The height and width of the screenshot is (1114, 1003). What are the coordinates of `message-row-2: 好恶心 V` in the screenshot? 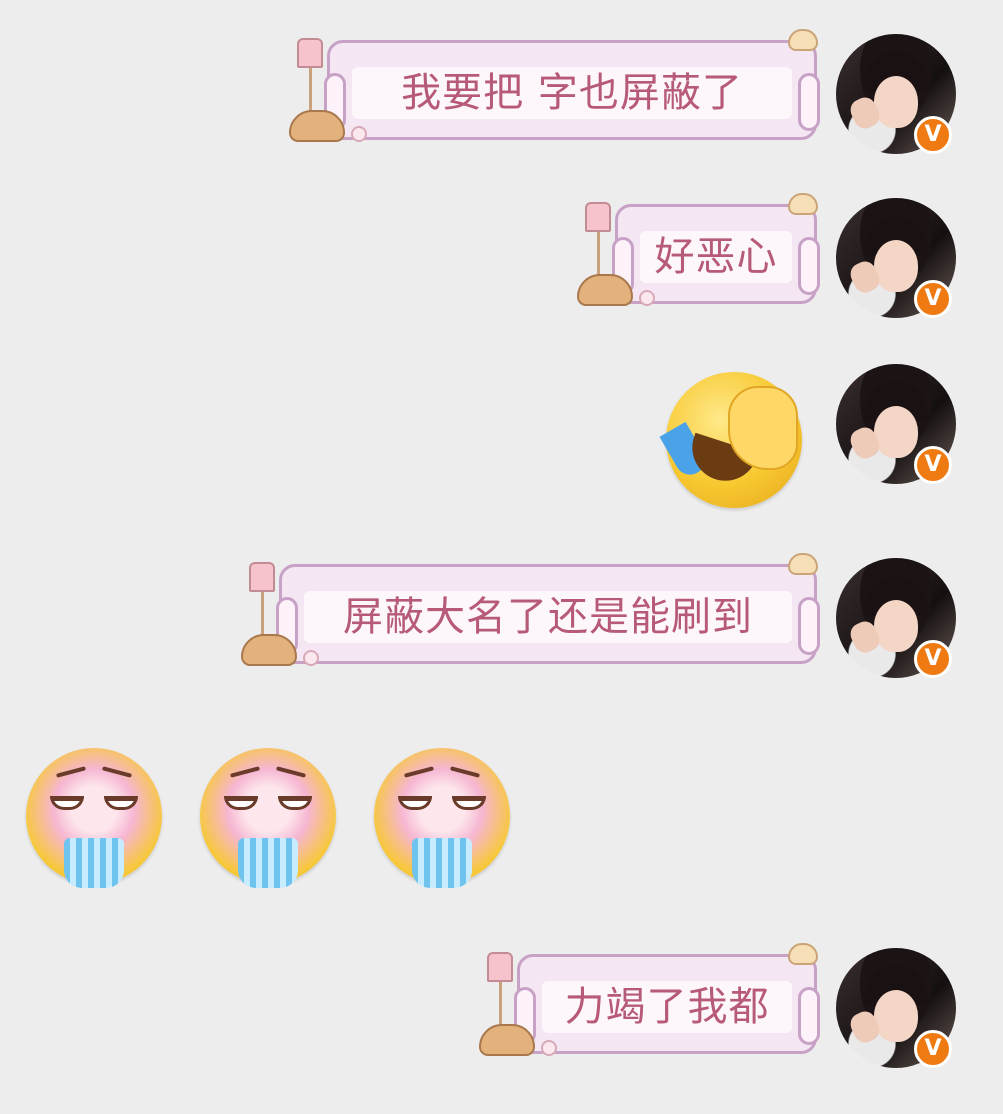 It's located at (501, 255).